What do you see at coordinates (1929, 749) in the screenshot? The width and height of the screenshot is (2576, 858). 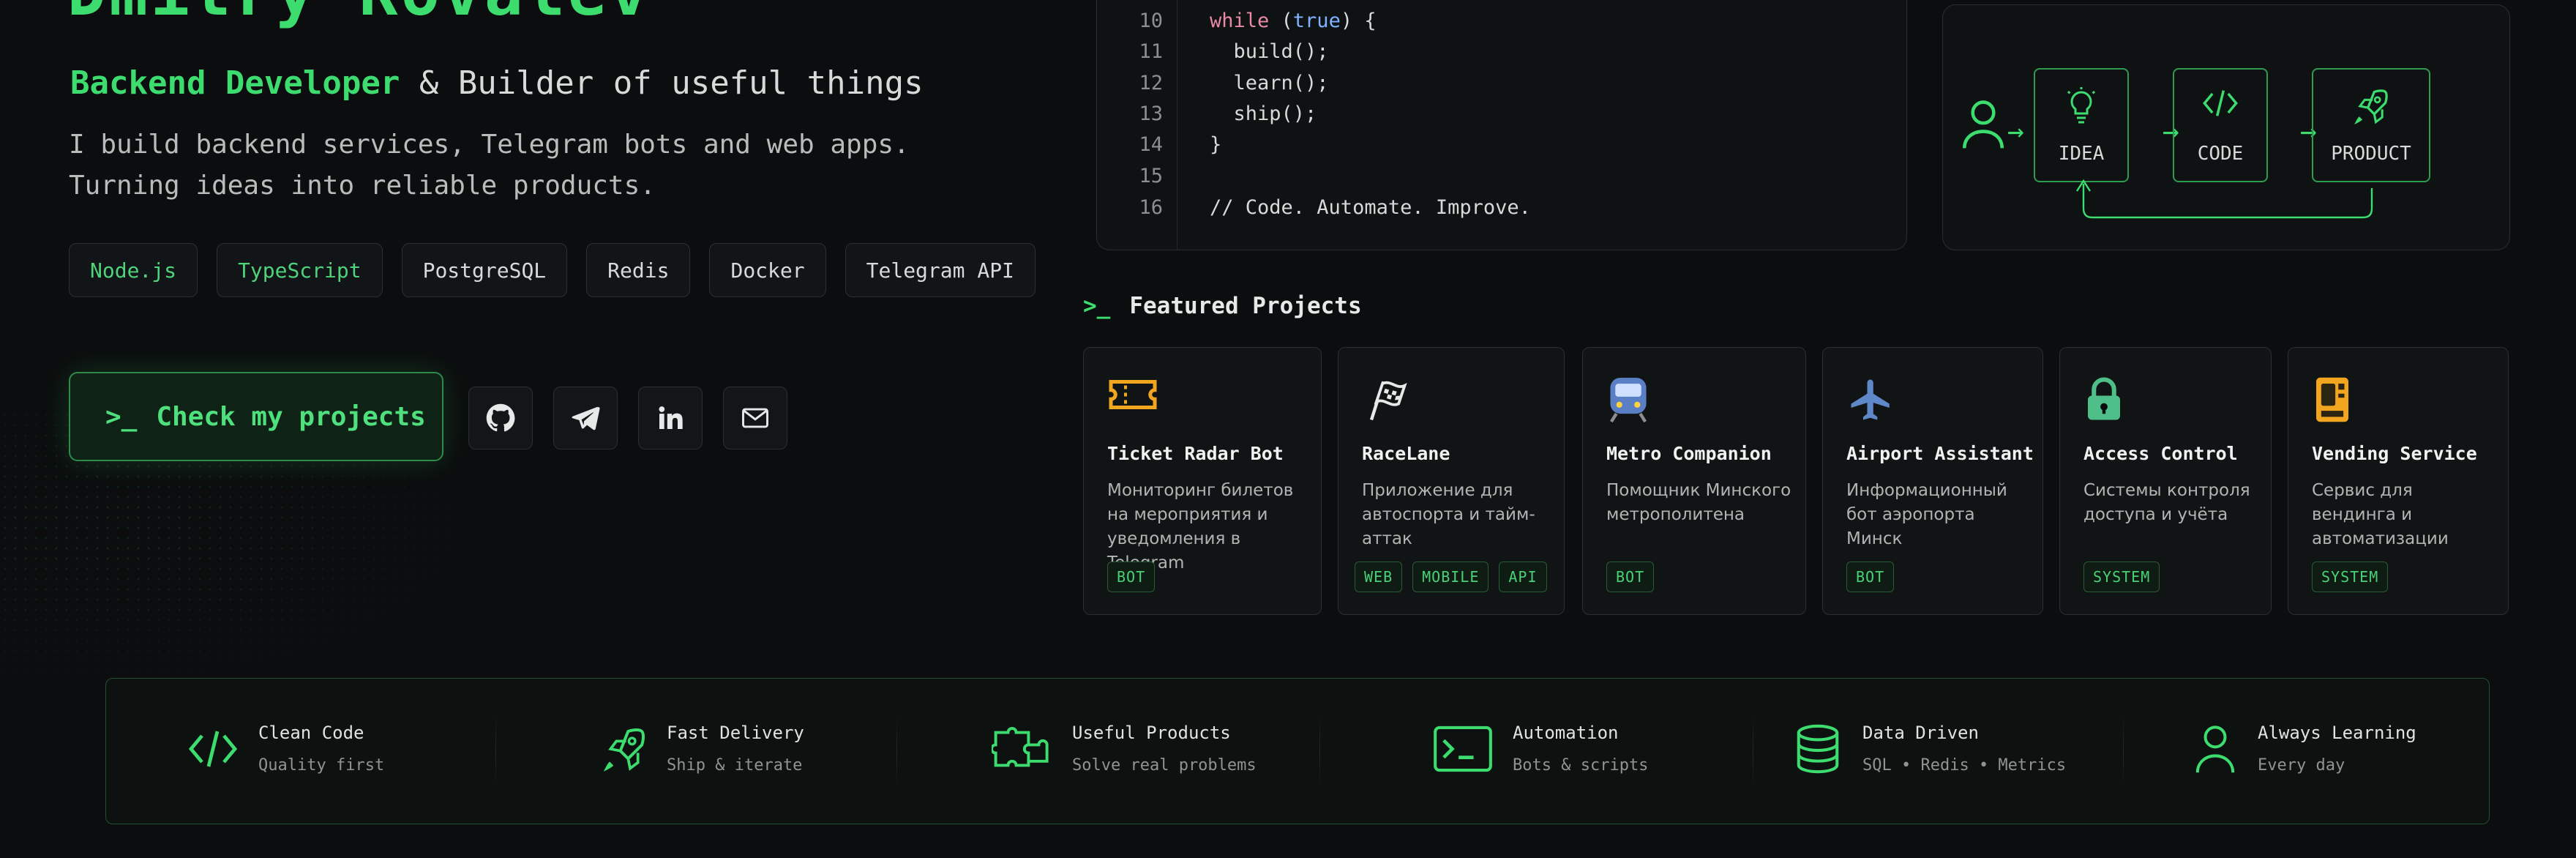 I see `feature-data-driven: Data Driven SQL • Redis • Metrics` at bounding box center [1929, 749].